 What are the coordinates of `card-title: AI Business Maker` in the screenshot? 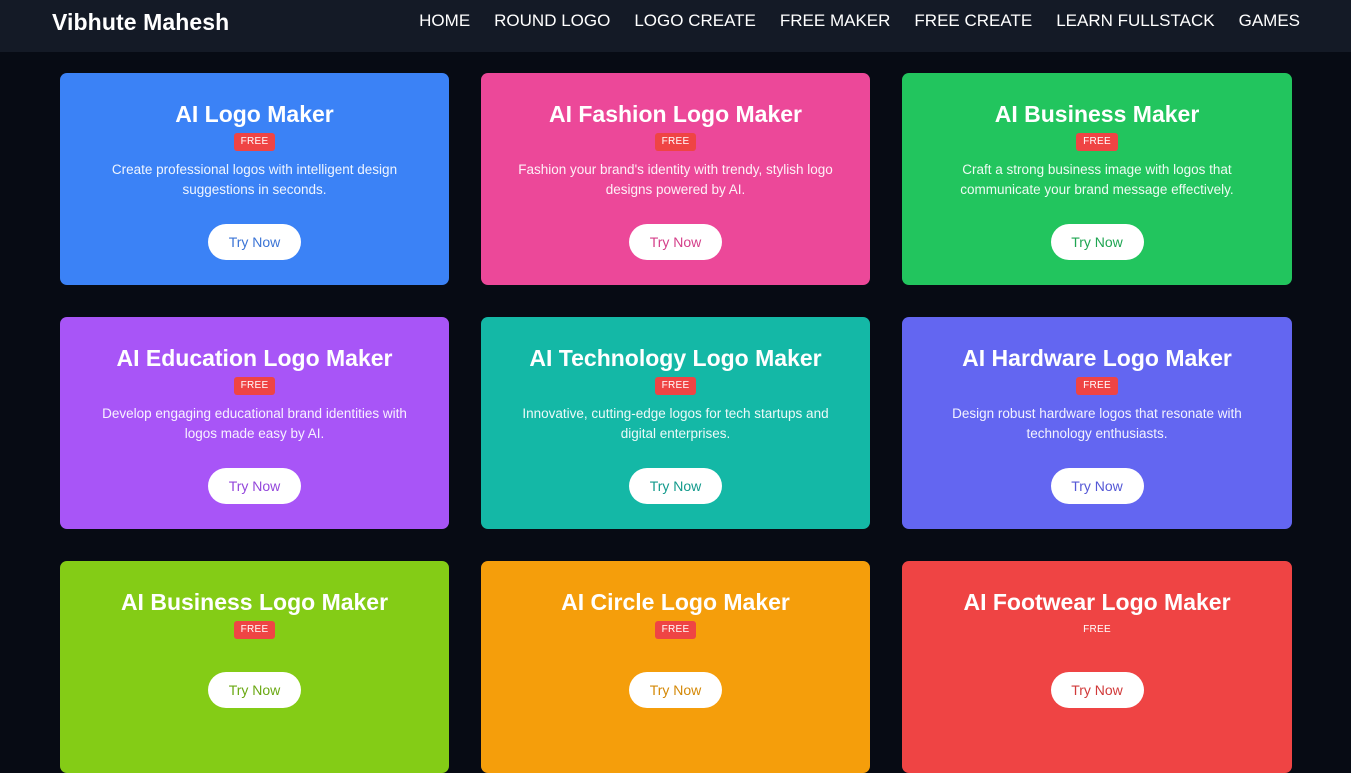 It's located at (1097, 114).